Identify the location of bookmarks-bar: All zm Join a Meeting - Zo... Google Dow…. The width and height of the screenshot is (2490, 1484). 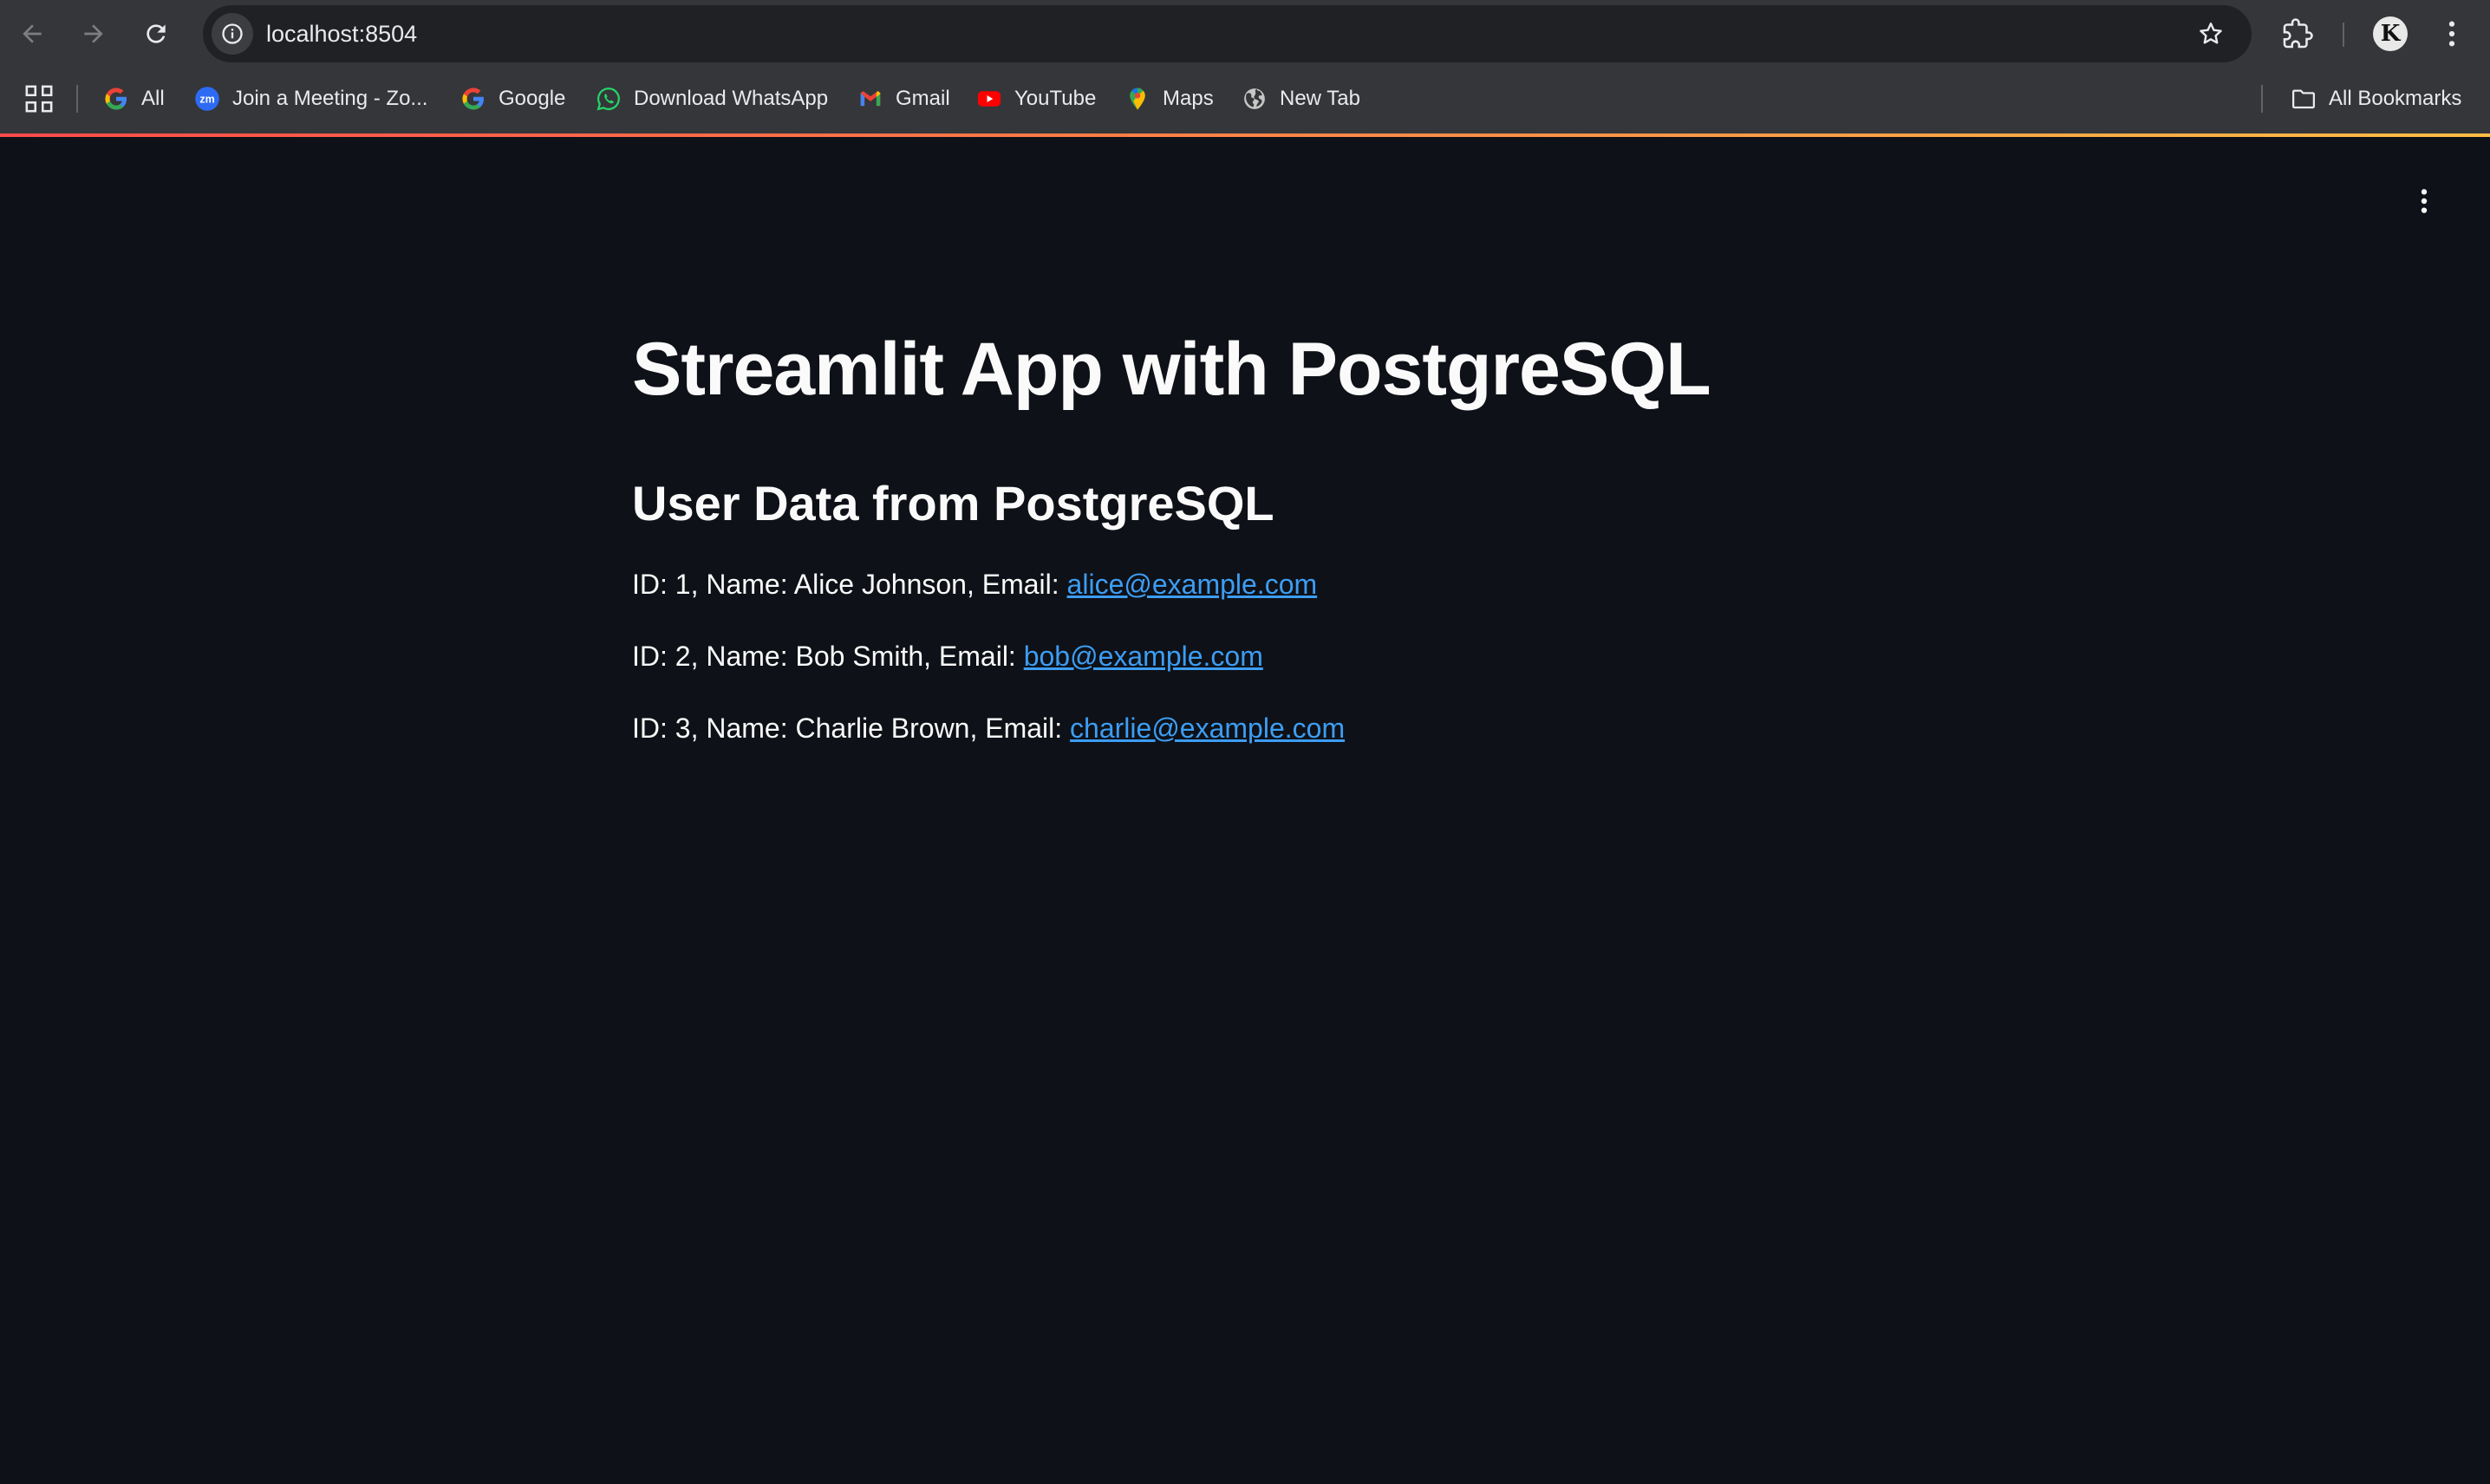
(1245, 102).